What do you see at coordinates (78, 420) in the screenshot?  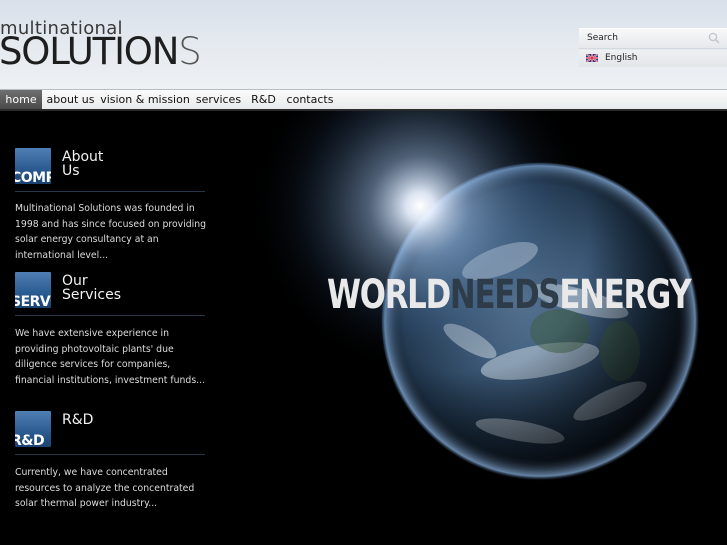 I see `rd-title-line1: R&D` at bounding box center [78, 420].